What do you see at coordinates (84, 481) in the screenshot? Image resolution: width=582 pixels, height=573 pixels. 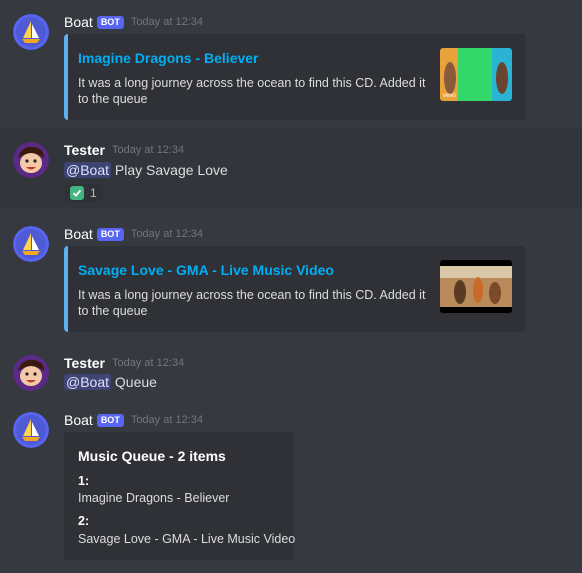 I see `queue-item-number: 1:` at bounding box center [84, 481].